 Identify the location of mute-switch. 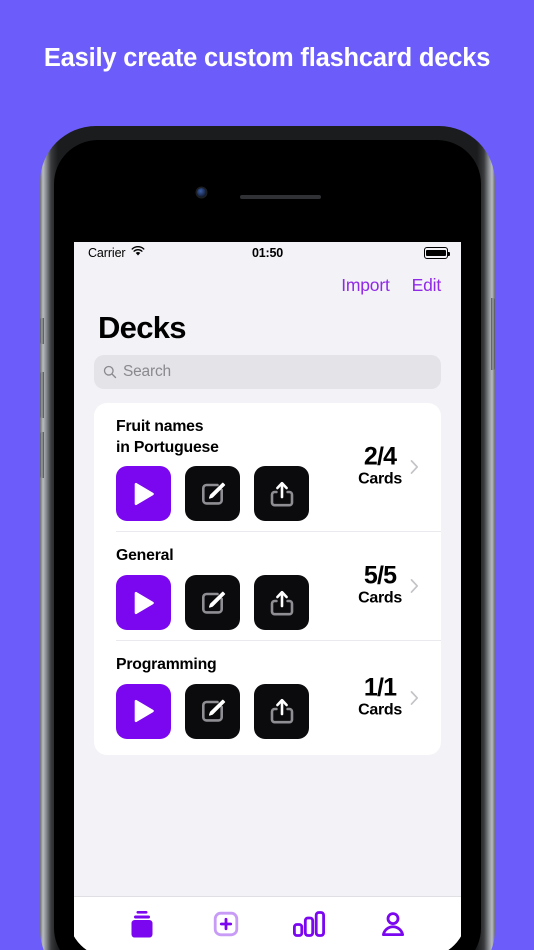
(42, 331).